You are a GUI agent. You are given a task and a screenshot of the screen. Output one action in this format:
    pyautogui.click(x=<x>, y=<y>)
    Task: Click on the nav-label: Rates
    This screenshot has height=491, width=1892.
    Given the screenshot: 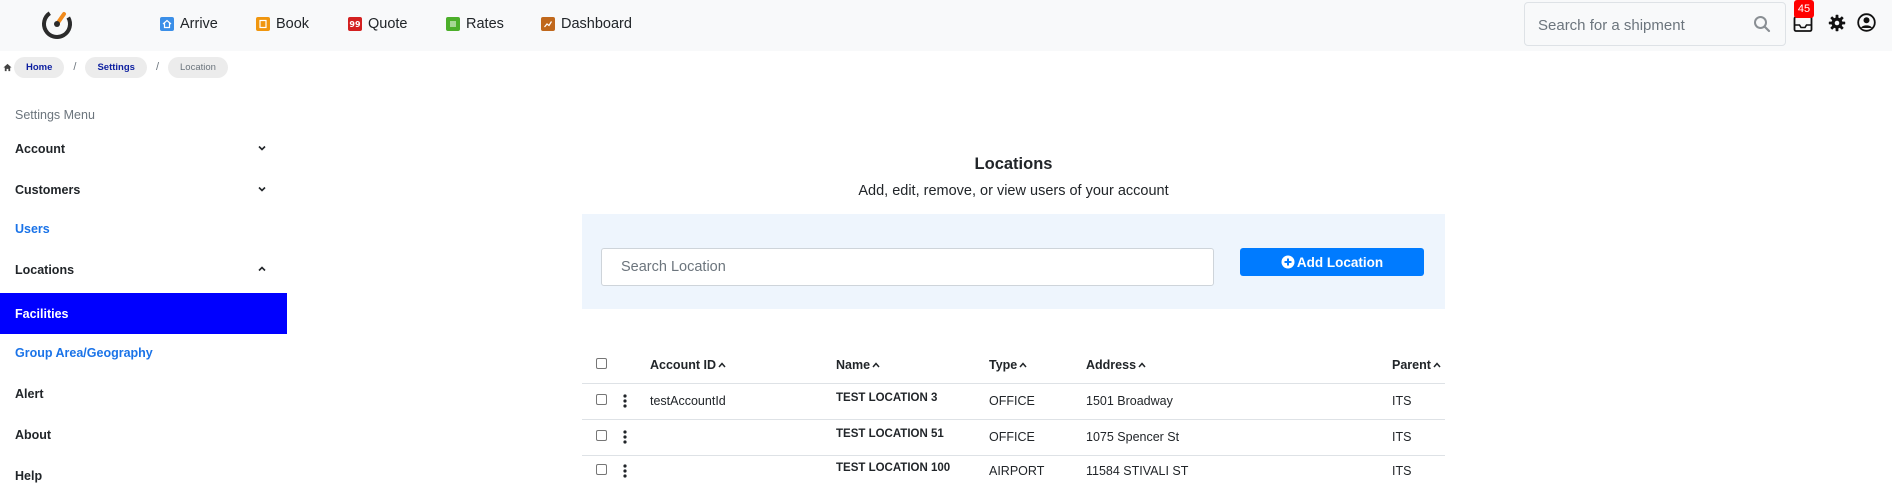 What is the action you would take?
    pyautogui.click(x=485, y=24)
    